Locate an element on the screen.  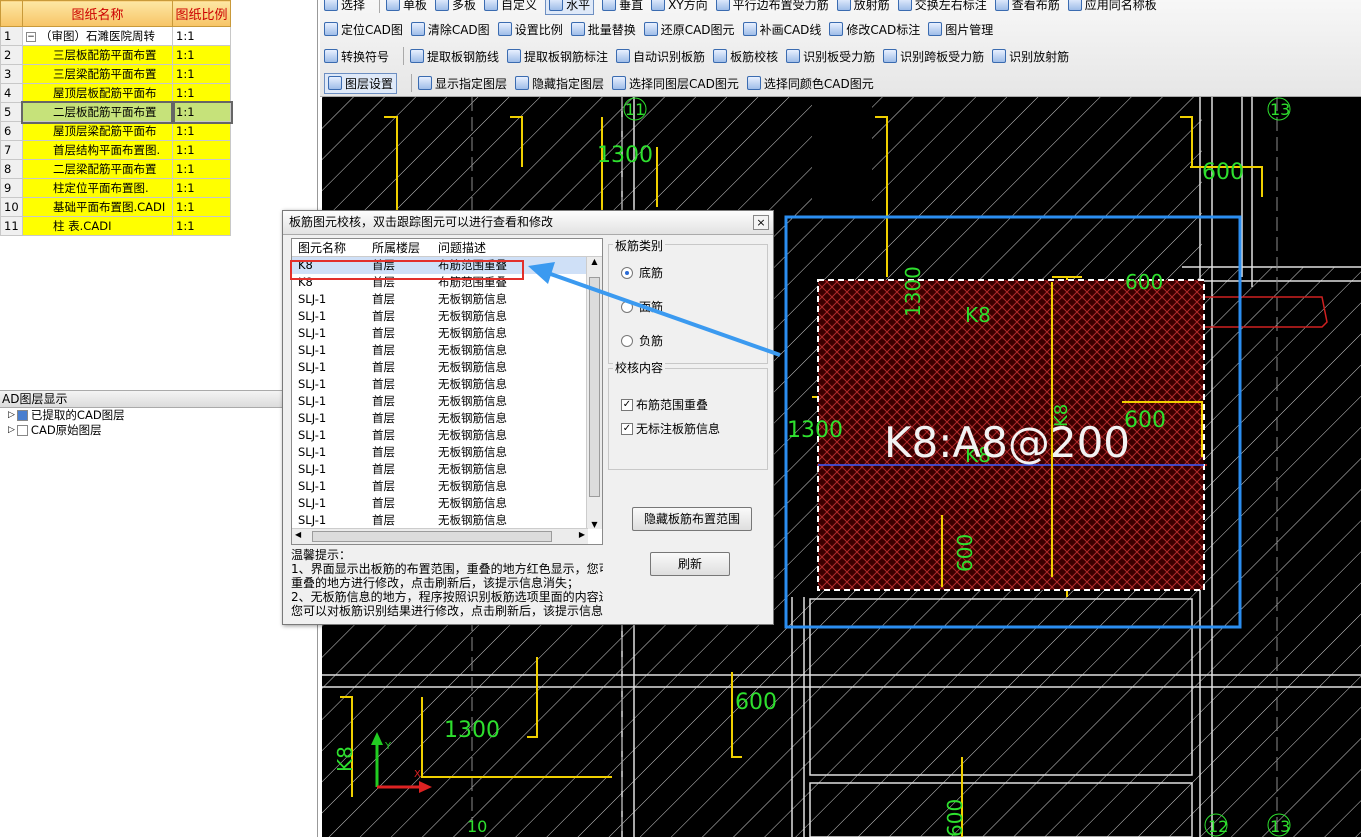
radio-selected-icon is located at coordinates (627, 272).